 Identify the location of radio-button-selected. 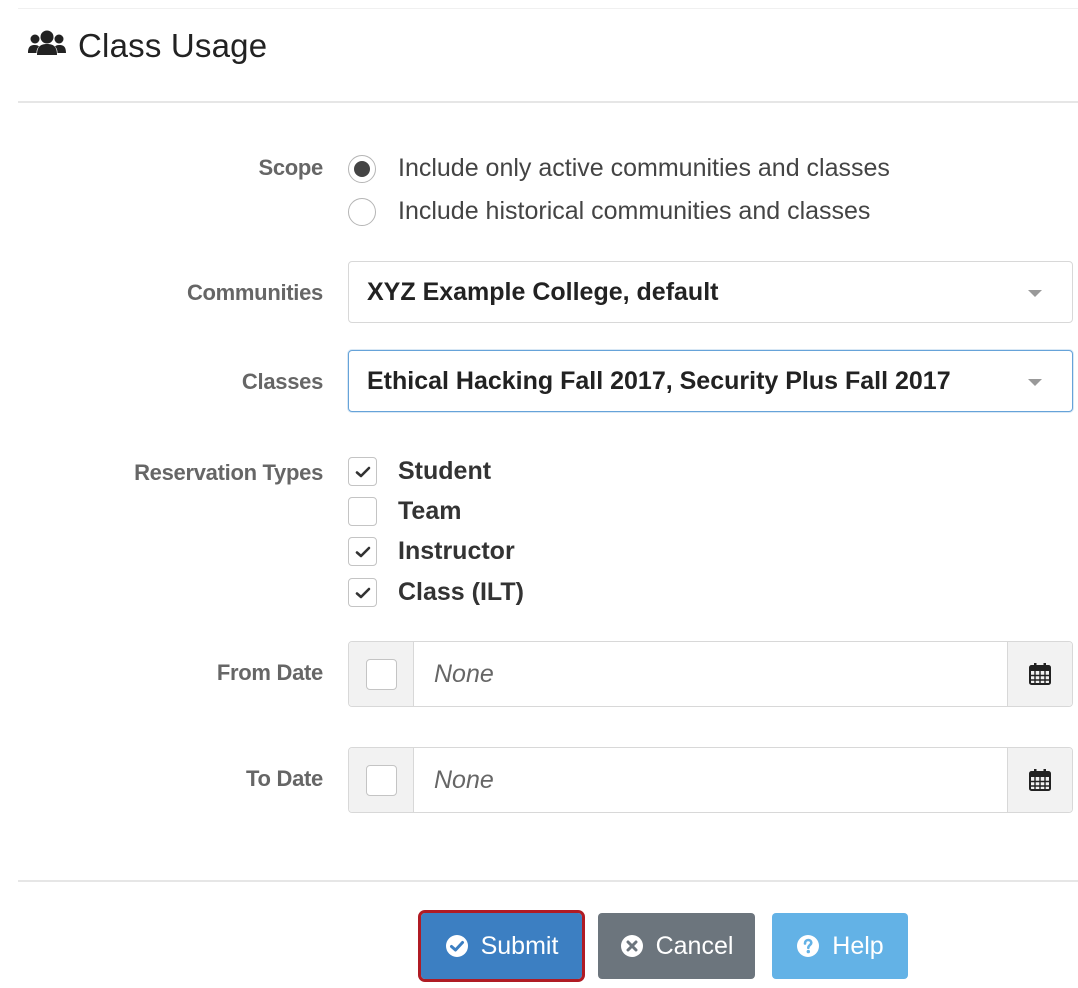
(362, 168).